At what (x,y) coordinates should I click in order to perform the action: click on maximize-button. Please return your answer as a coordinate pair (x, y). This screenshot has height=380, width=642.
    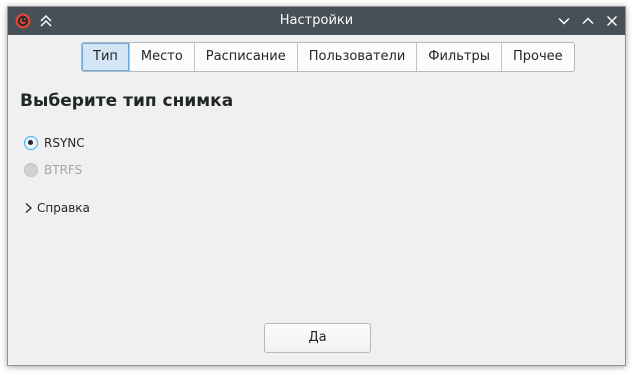
    Looking at the image, I should click on (588, 21).